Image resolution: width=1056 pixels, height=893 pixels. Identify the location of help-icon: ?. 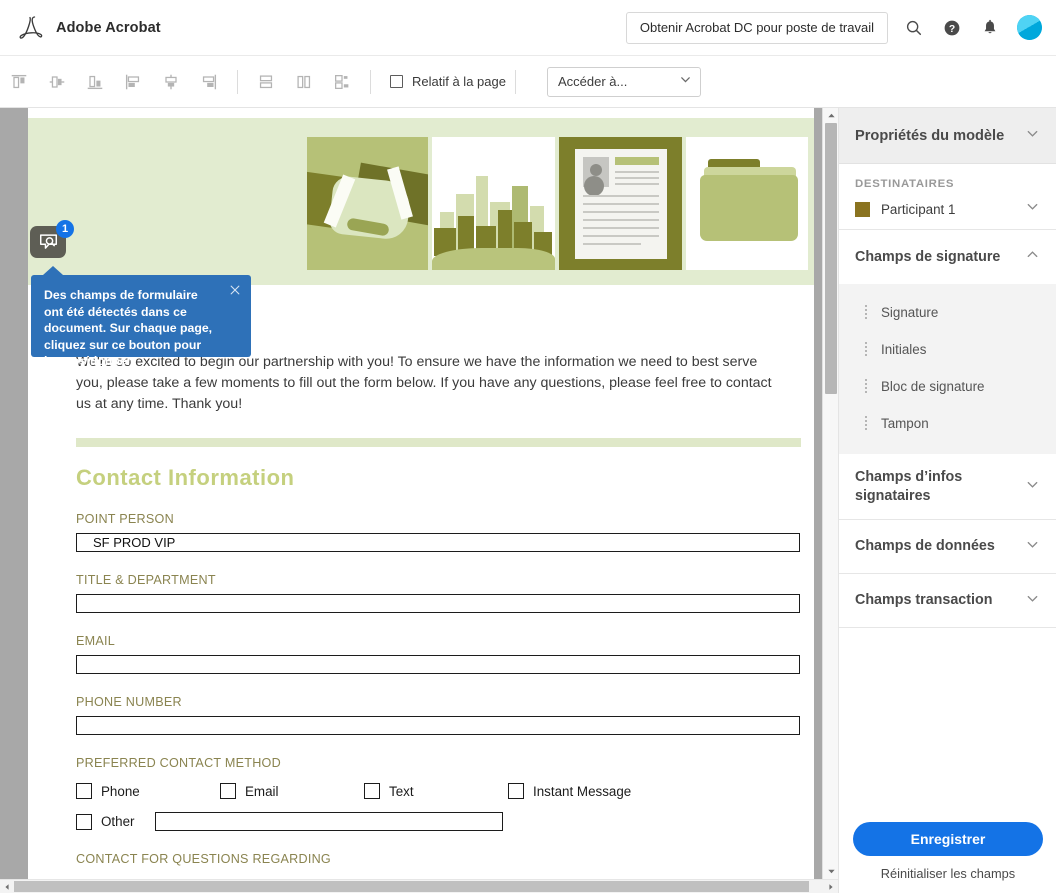
(952, 28).